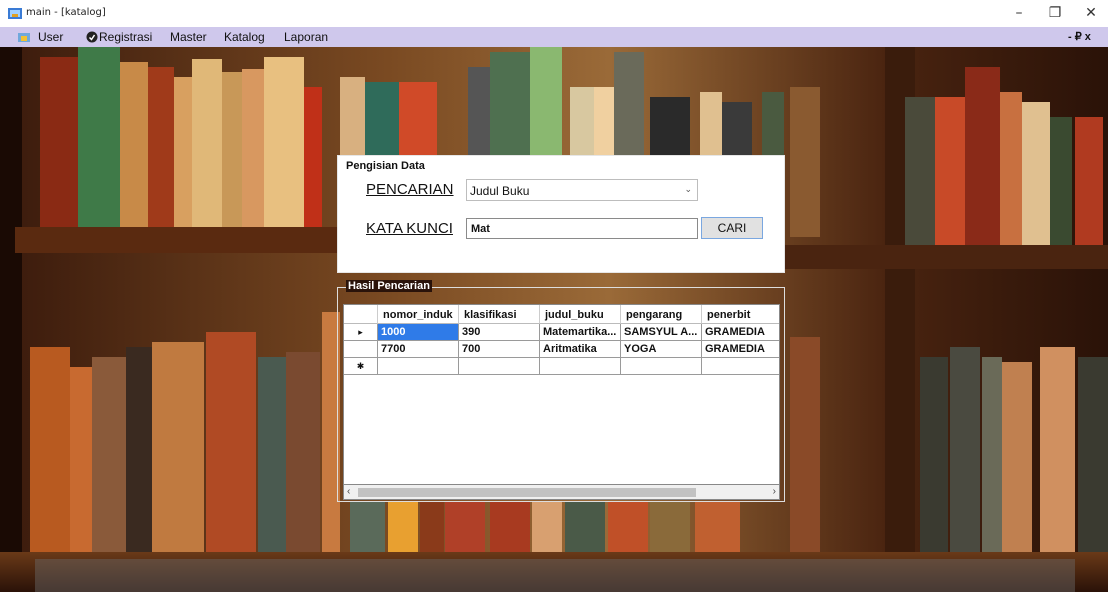 This screenshot has height=592, width=1108. I want to click on column-header-pengarang: pengarang, so click(661, 314).